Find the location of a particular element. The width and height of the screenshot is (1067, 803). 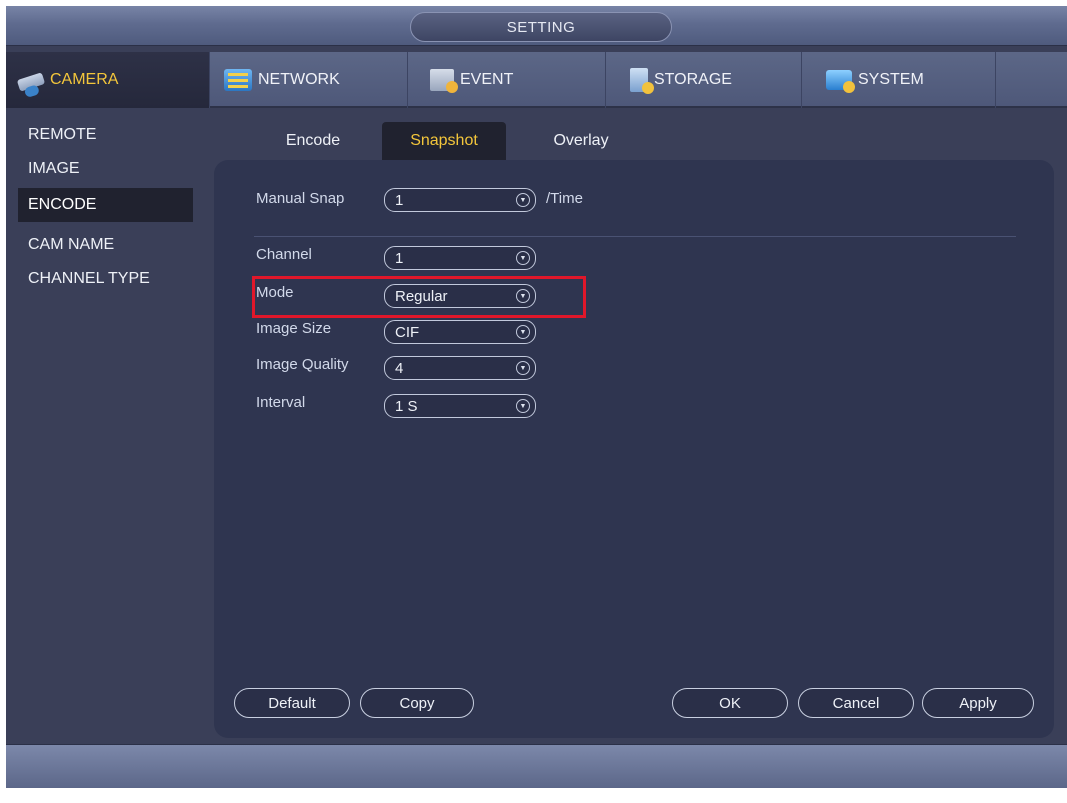

sidebar-item-encode: ENCODE is located at coordinates (105, 205).